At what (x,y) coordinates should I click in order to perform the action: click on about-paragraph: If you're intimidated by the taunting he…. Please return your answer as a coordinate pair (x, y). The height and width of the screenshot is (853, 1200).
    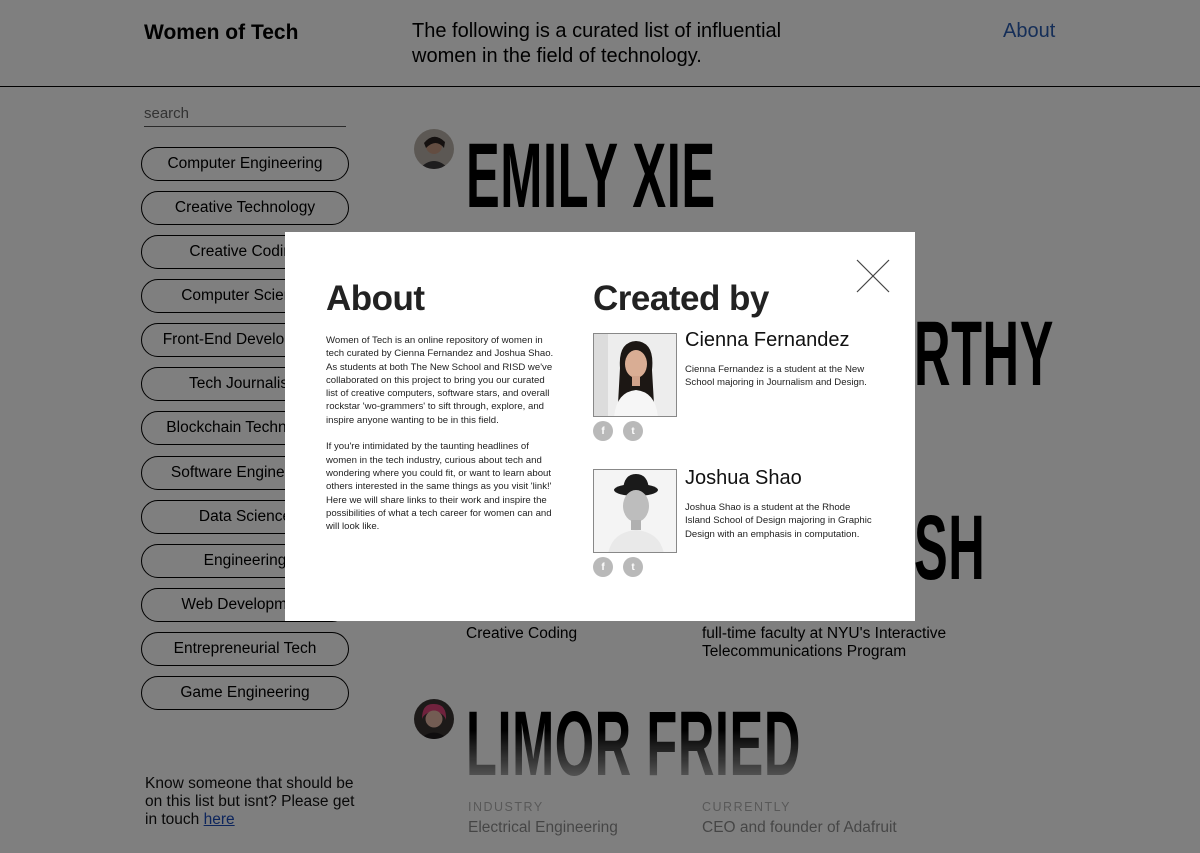
    Looking at the image, I should click on (439, 487).